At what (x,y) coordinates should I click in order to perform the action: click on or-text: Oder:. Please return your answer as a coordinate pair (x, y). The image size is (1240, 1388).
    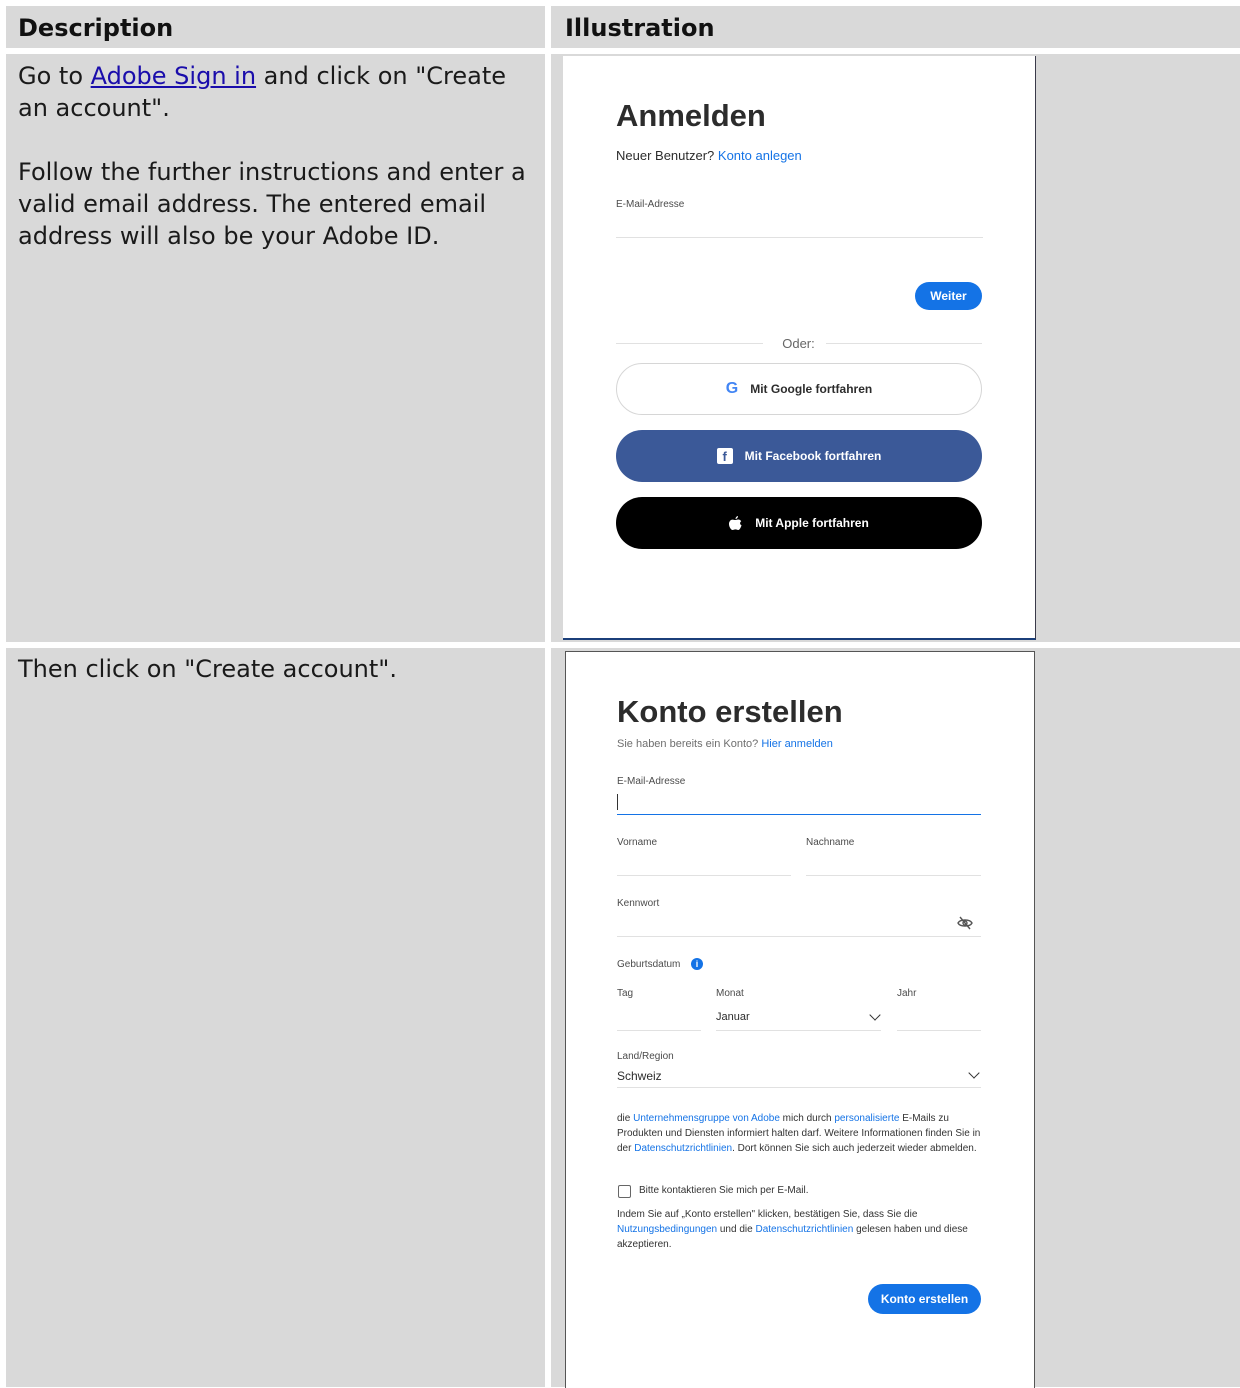
    Looking at the image, I should click on (798, 343).